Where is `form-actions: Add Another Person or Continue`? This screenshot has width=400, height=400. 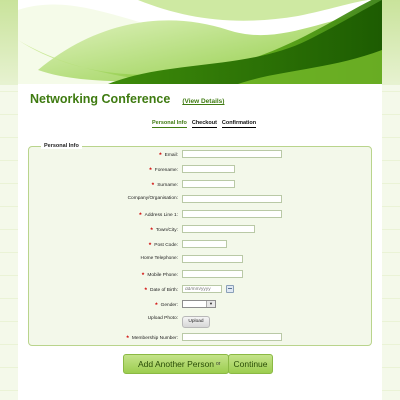
form-actions: Add Another Person or Continue is located at coordinates (200, 365).